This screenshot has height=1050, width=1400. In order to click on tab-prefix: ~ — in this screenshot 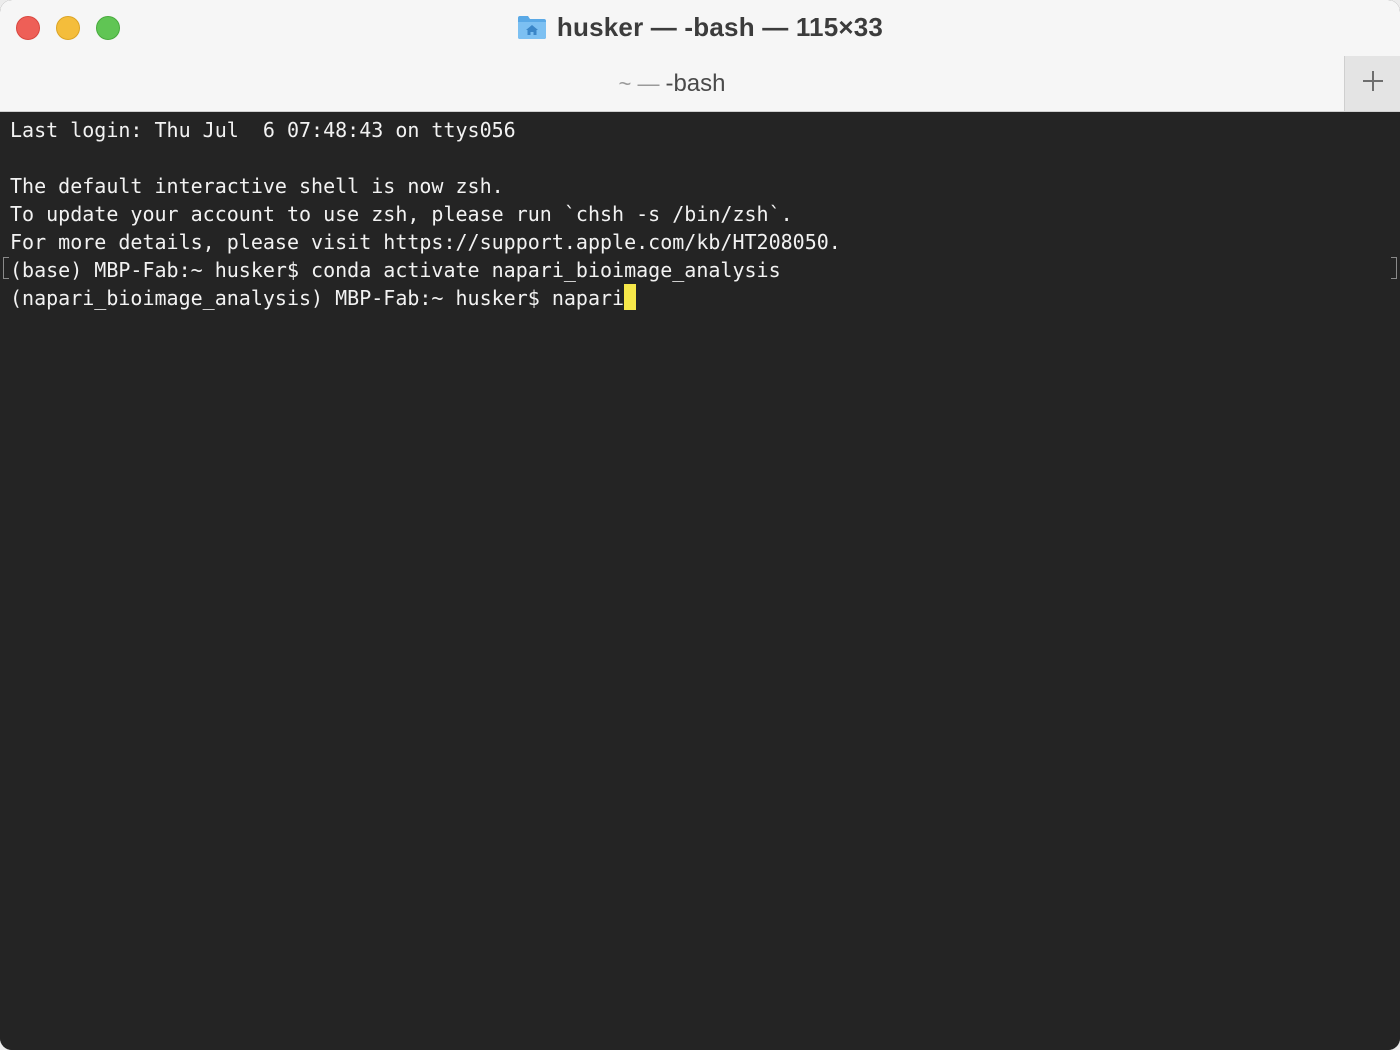, I will do `click(639, 83)`.